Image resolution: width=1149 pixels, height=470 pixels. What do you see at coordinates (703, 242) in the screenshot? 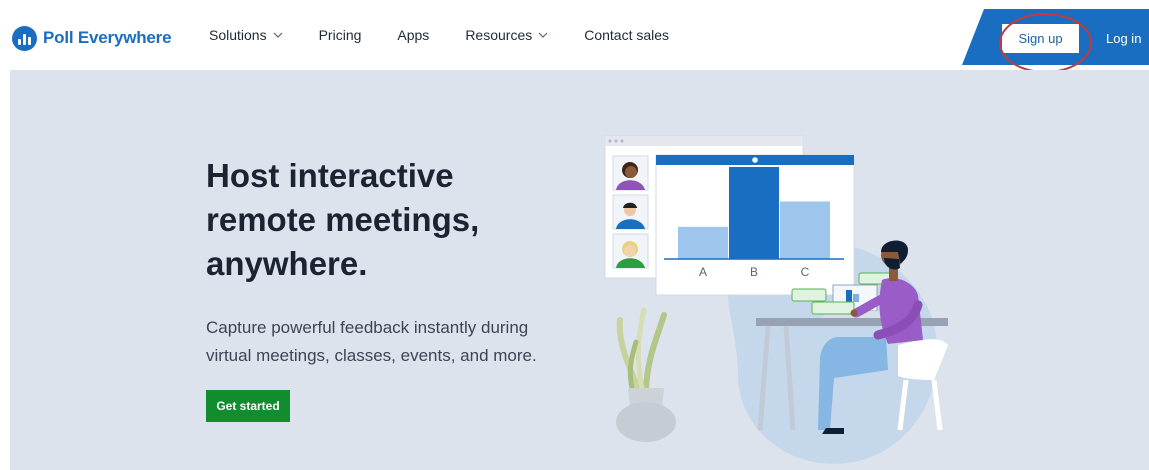
I see `poll-bar-a` at bounding box center [703, 242].